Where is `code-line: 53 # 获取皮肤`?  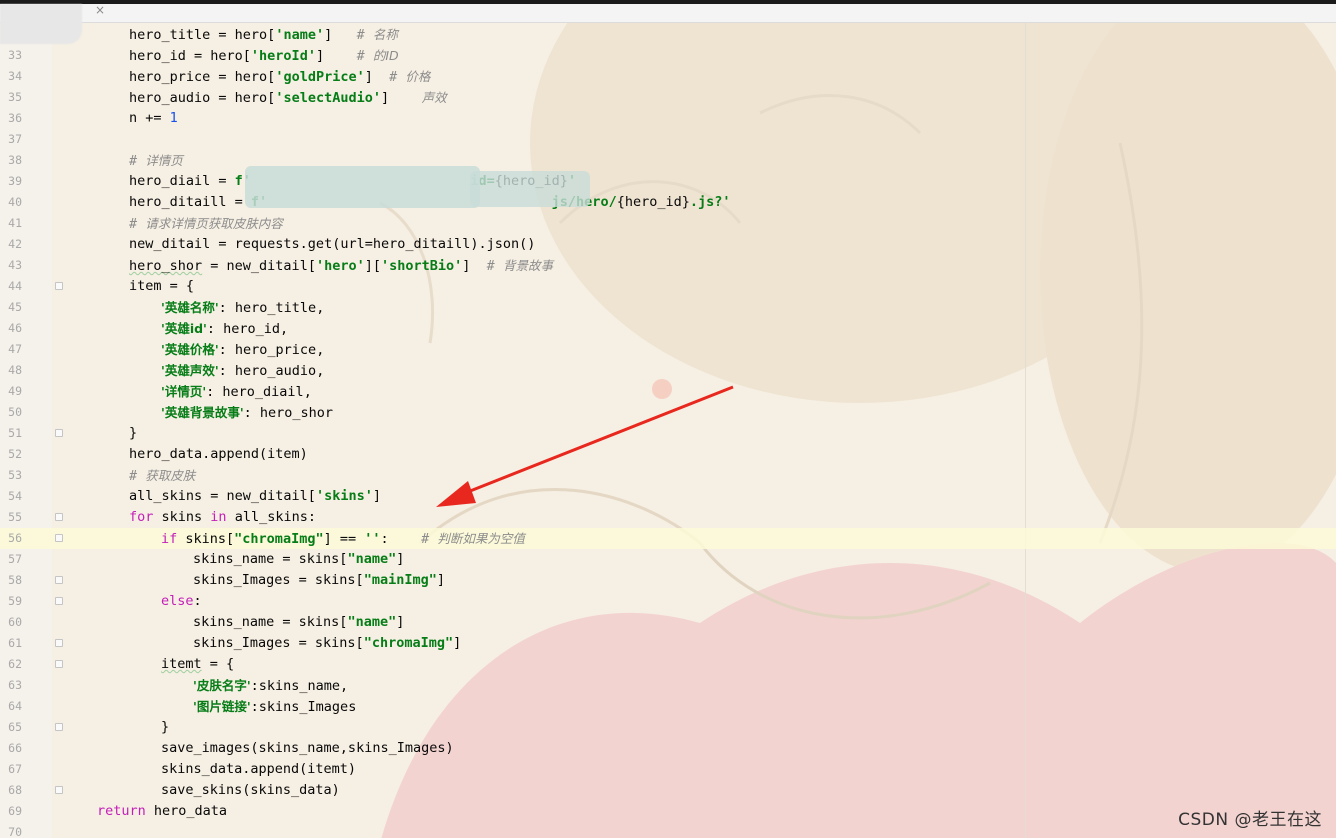 code-line: 53 # 获取皮肤 is located at coordinates (668, 475).